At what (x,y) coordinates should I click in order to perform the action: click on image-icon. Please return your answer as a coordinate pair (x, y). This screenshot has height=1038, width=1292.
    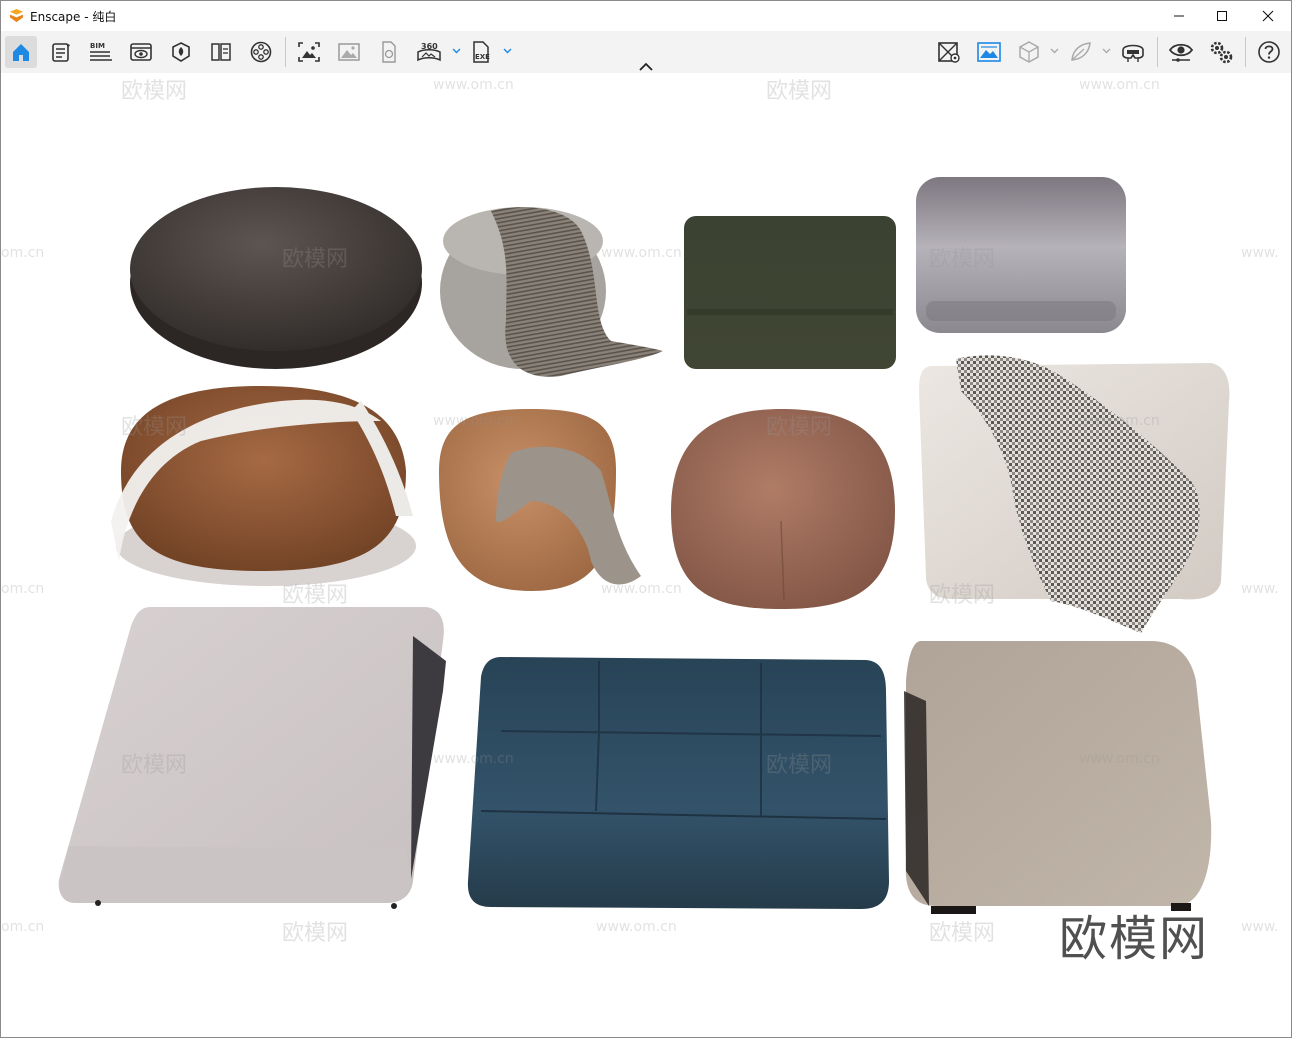
    Looking at the image, I should click on (349, 52).